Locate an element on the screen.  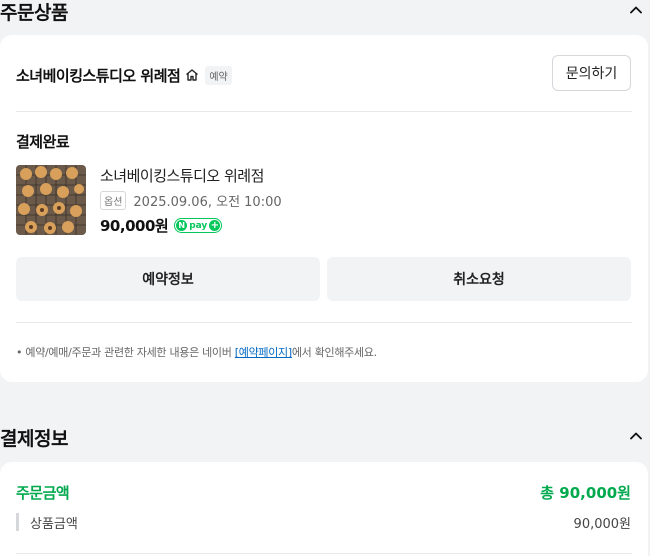
npay-label: pay is located at coordinates (198, 225).